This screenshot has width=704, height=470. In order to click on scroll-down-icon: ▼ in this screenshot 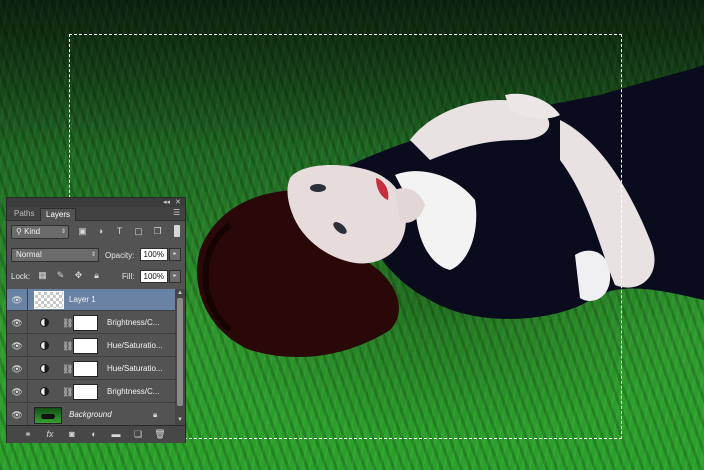, I will do `click(180, 420)`.